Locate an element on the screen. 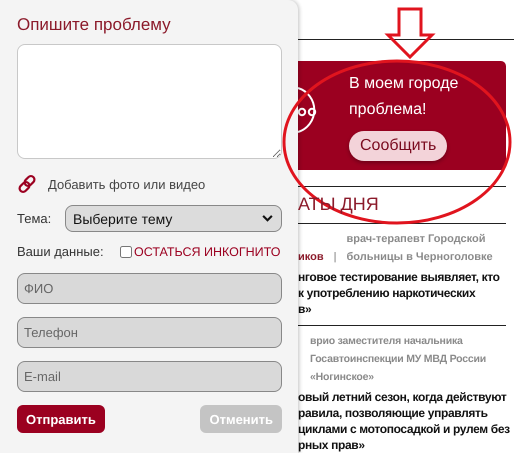  incognito-label: ОСТАТЬСЯ ИНКОГНИТО is located at coordinates (207, 251).